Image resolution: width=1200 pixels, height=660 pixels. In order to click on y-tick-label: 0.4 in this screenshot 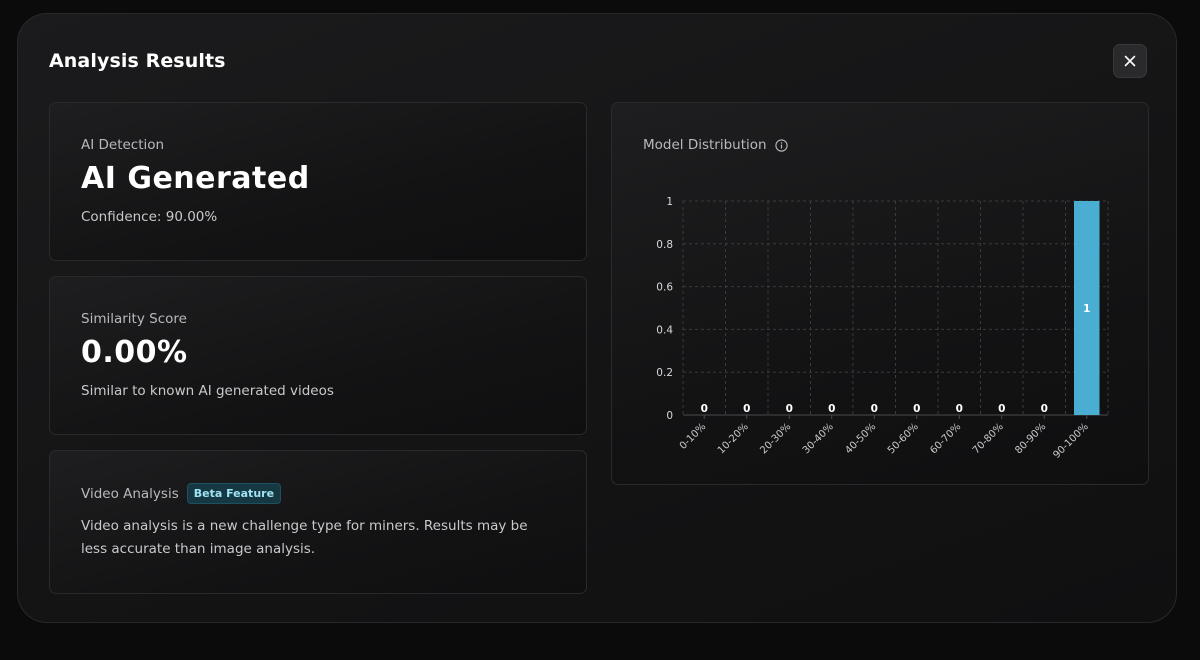, I will do `click(664, 330)`.